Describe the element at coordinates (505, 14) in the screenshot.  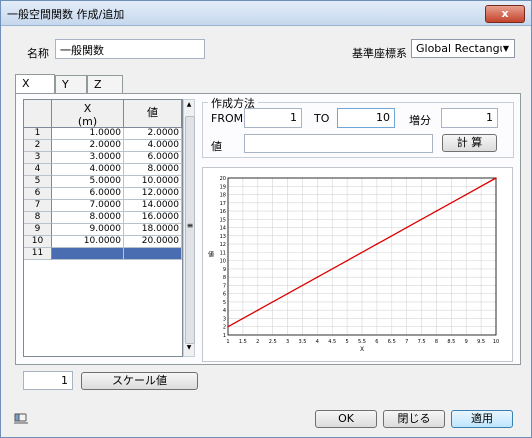
I see `close-window-button: x` at that location.